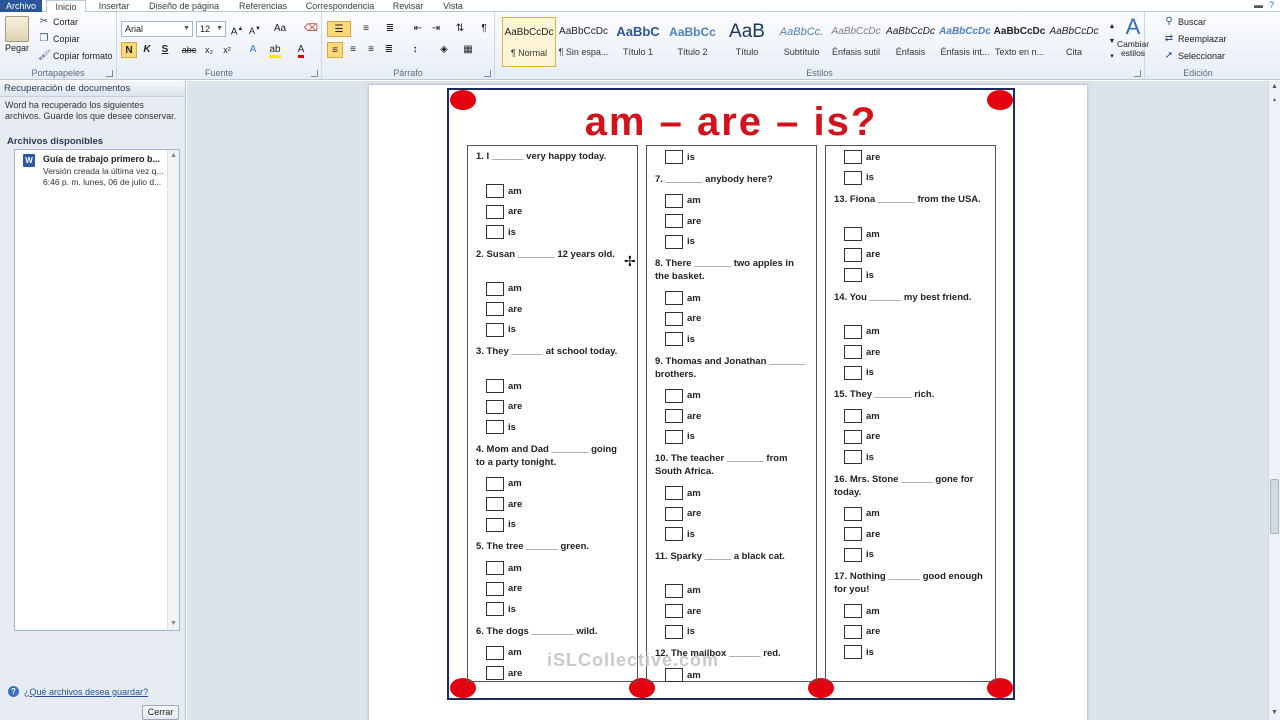  Describe the element at coordinates (693, 42) in the screenshot. I see `style-3: AaBbCc Título 2` at that location.